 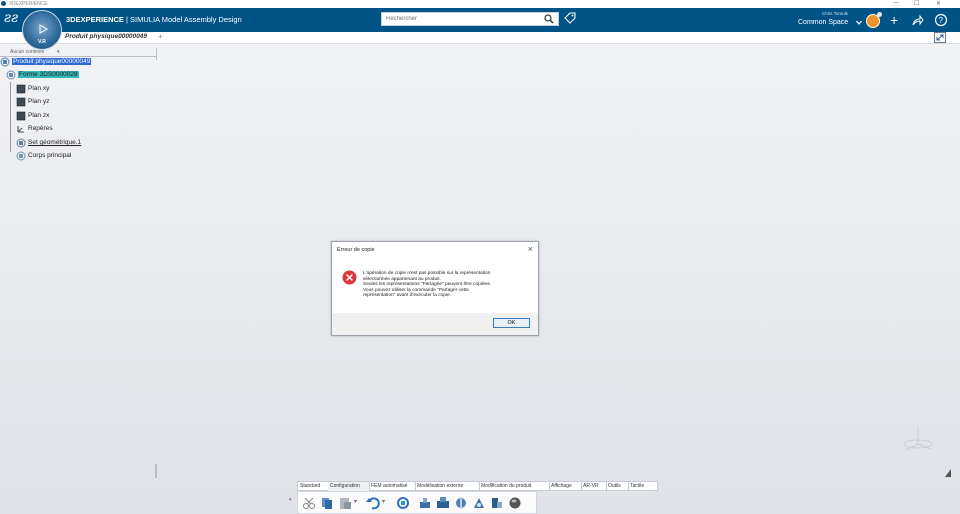 What do you see at coordinates (479, 503) in the screenshot?
I see `transform-icon` at bounding box center [479, 503].